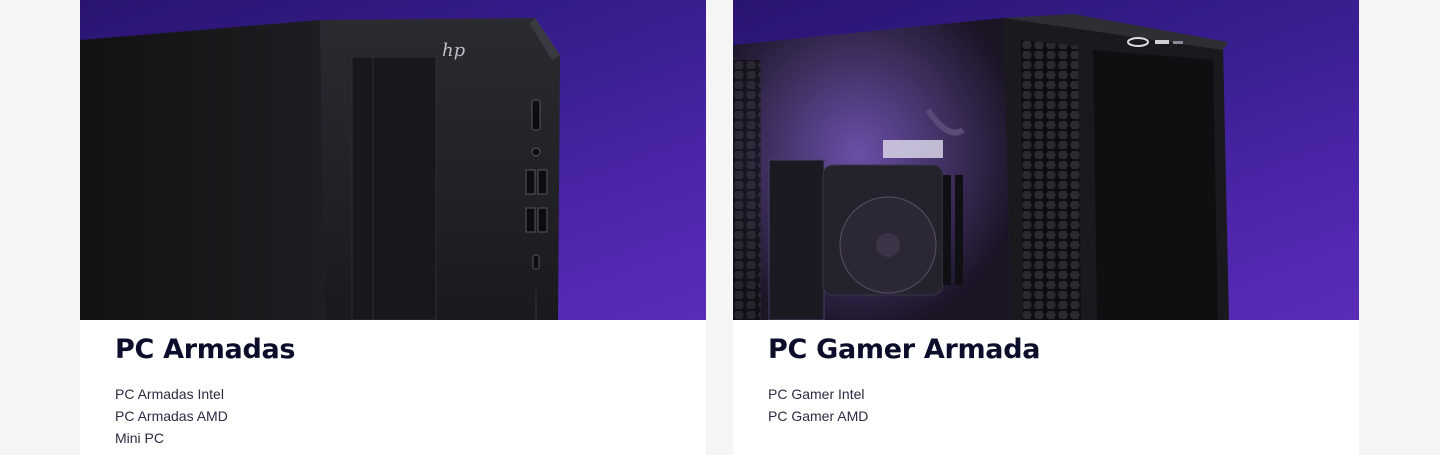  Describe the element at coordinates (454, 50) in the screenshot. I see `svg-text: hp` at that location.